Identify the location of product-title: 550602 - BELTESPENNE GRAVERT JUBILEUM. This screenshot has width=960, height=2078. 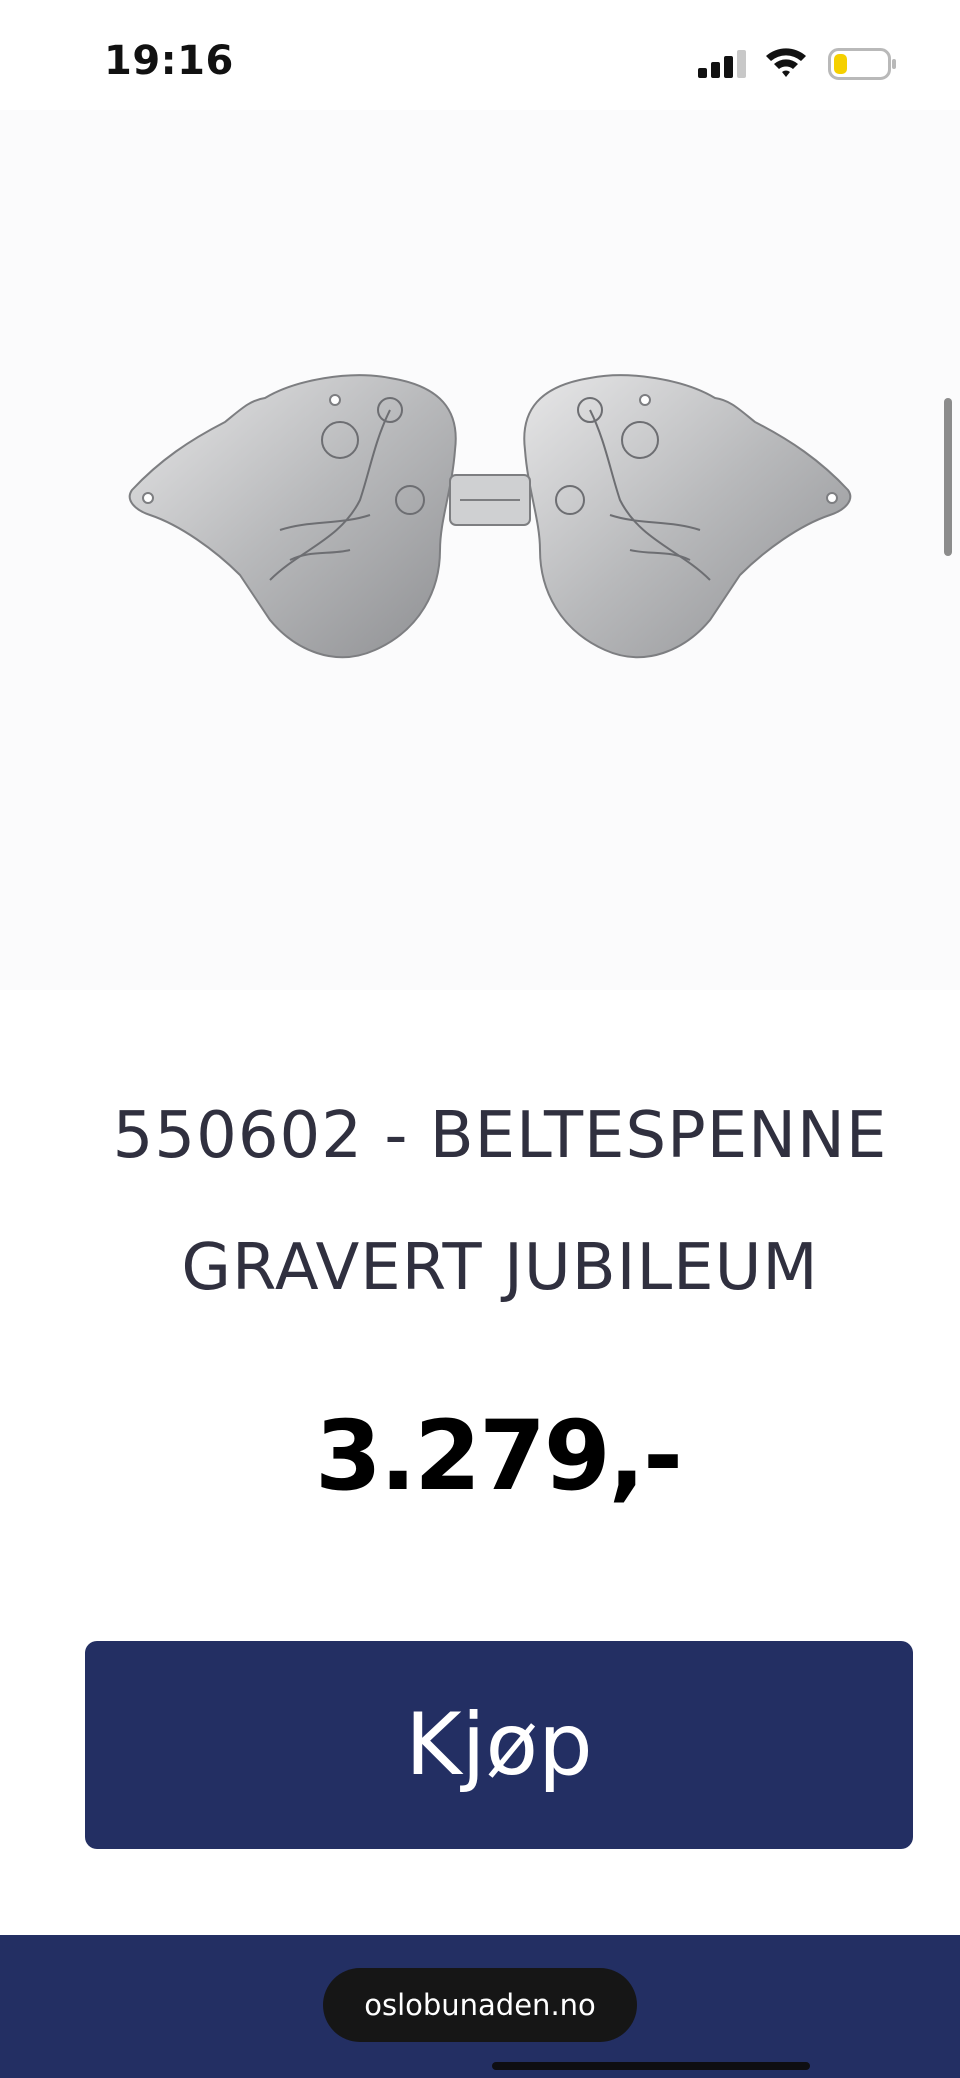
(500, 1202).